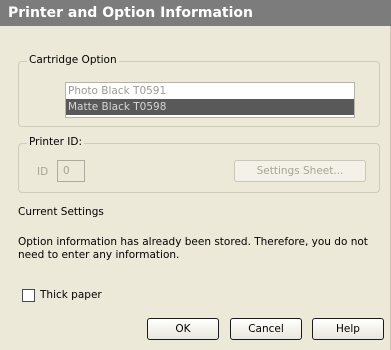  Describe the element at coordinates (43, 172) in the screenshot. I see `id-label: ID` at that location.